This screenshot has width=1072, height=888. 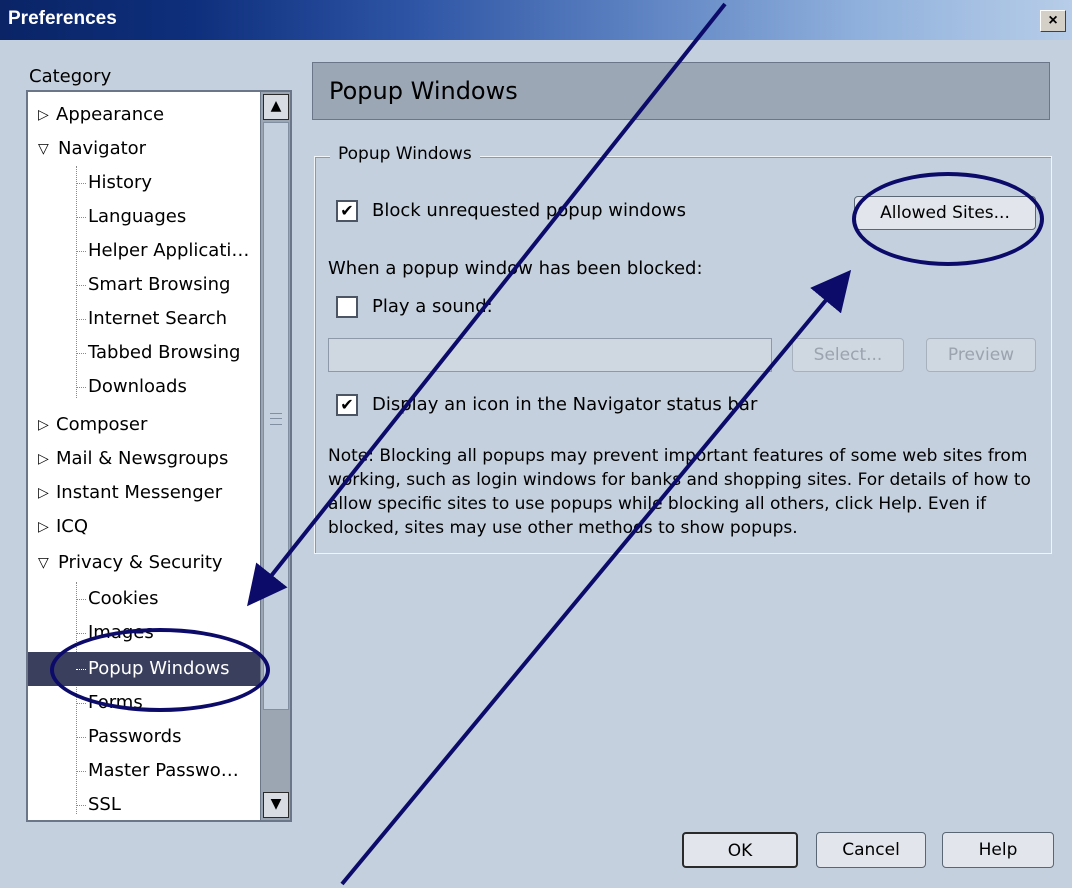 I want to click on play-sound-checkbox, so click(x=347, y=307).